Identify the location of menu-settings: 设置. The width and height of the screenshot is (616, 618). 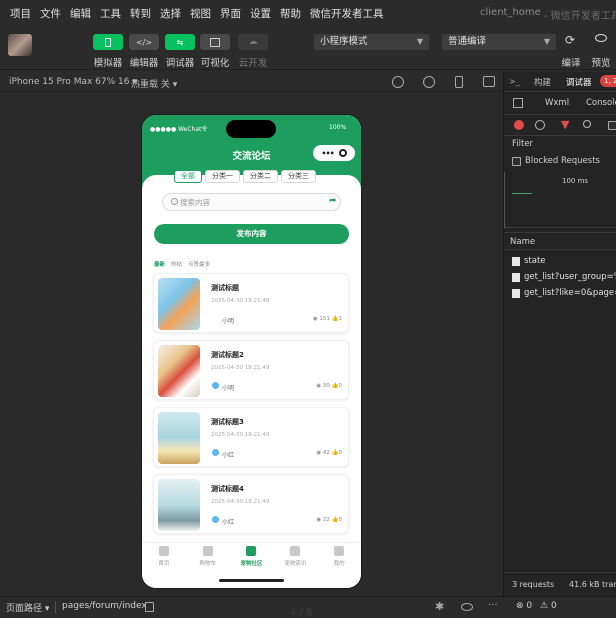
(260, 13).